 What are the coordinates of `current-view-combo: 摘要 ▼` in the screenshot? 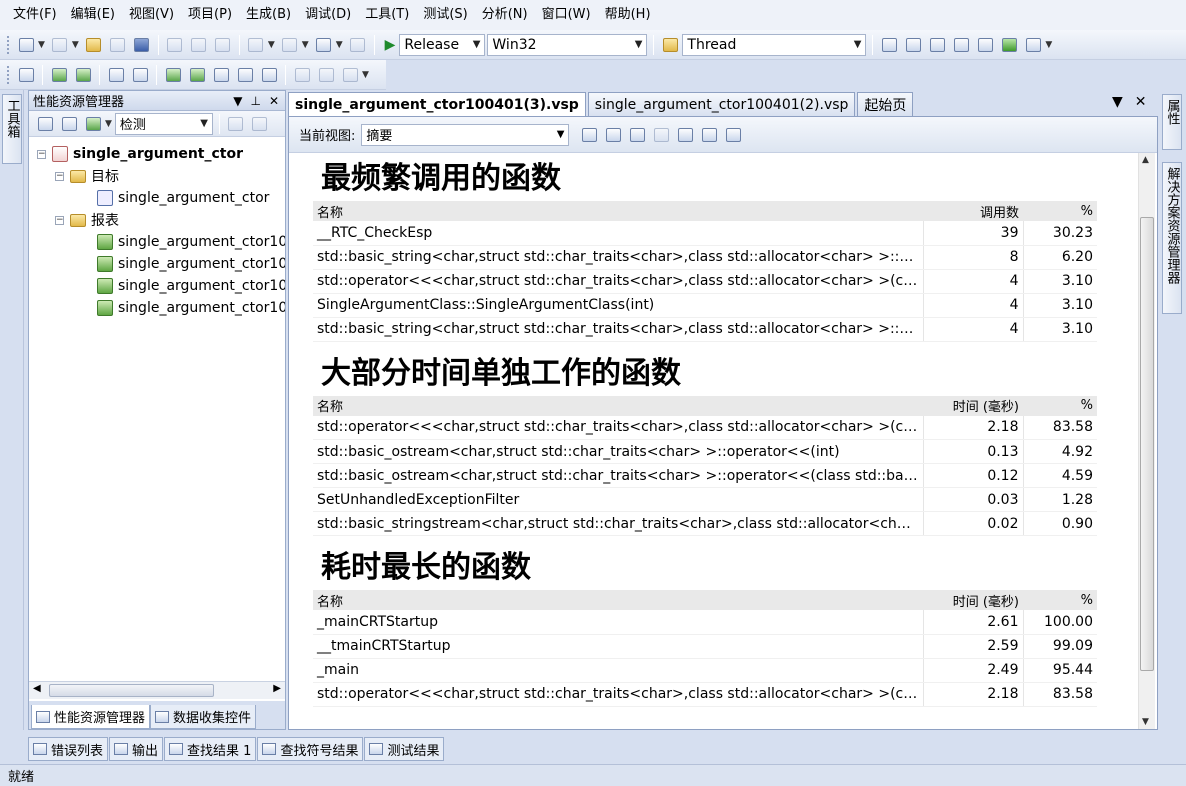 It's located at (465, 134).